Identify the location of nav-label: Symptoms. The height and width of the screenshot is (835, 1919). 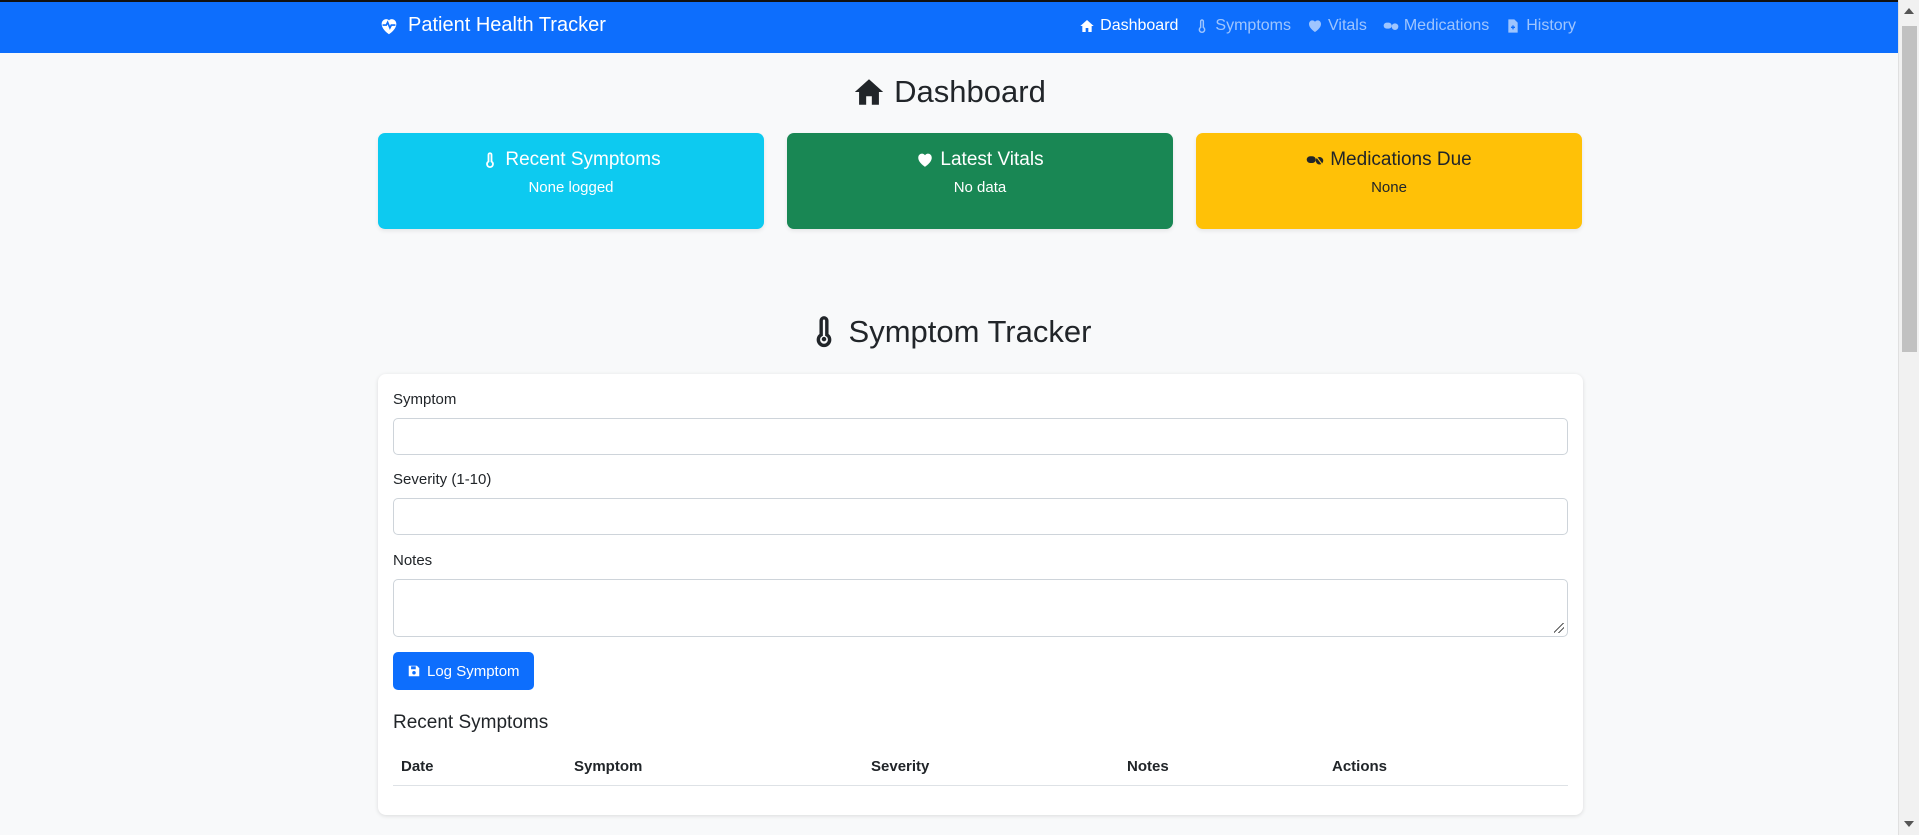
(1253, 25).